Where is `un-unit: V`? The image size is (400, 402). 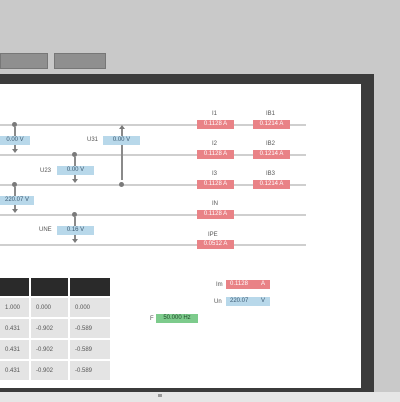
un-unit: V is located at coordinates (262, 301).